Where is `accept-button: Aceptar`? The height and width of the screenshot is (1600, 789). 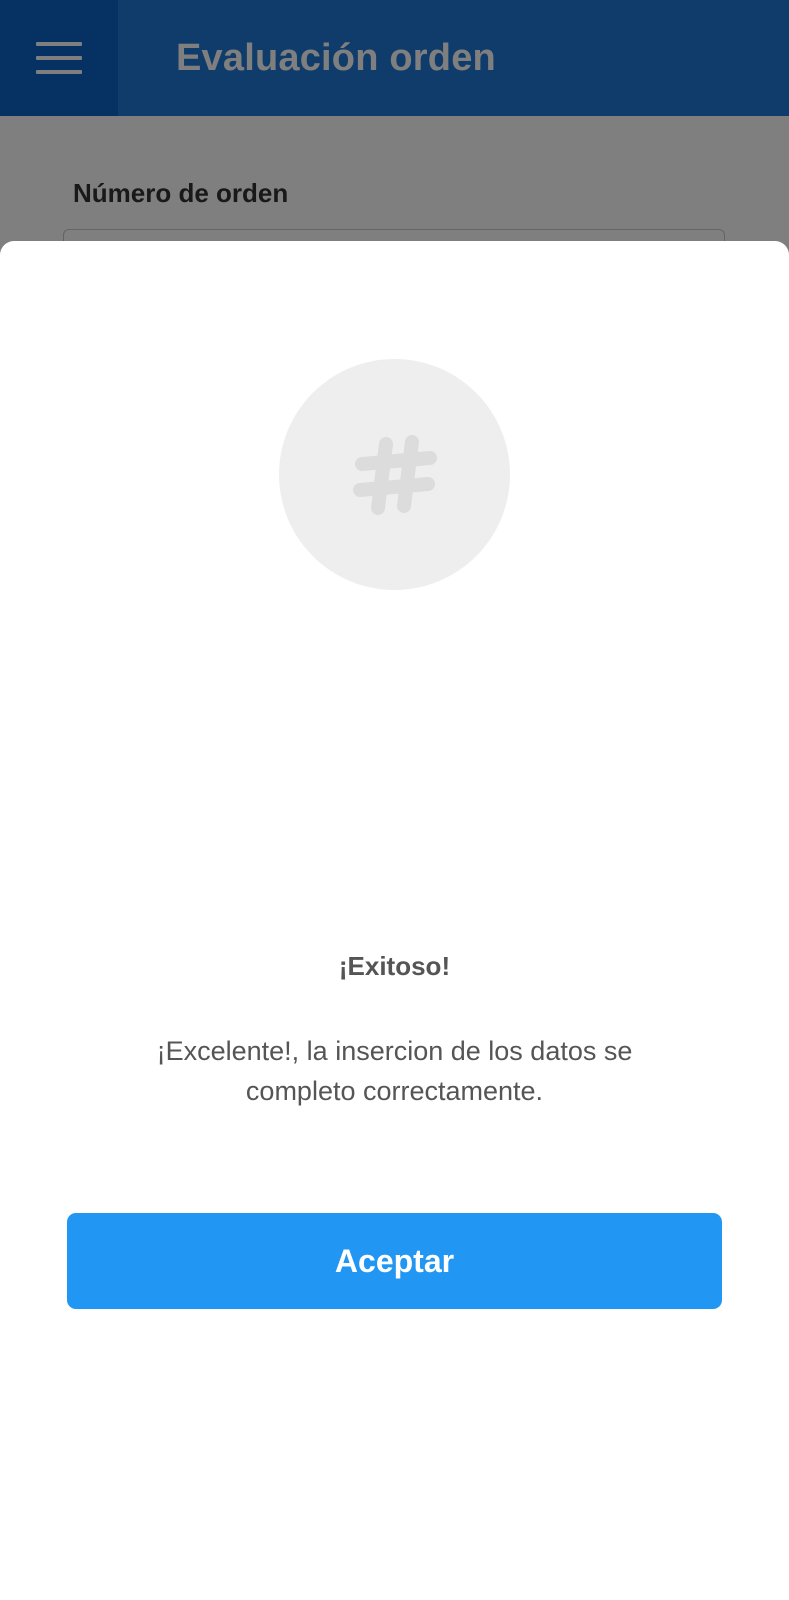 accept-button: Aceptar is located at coordinates (394, 1261).